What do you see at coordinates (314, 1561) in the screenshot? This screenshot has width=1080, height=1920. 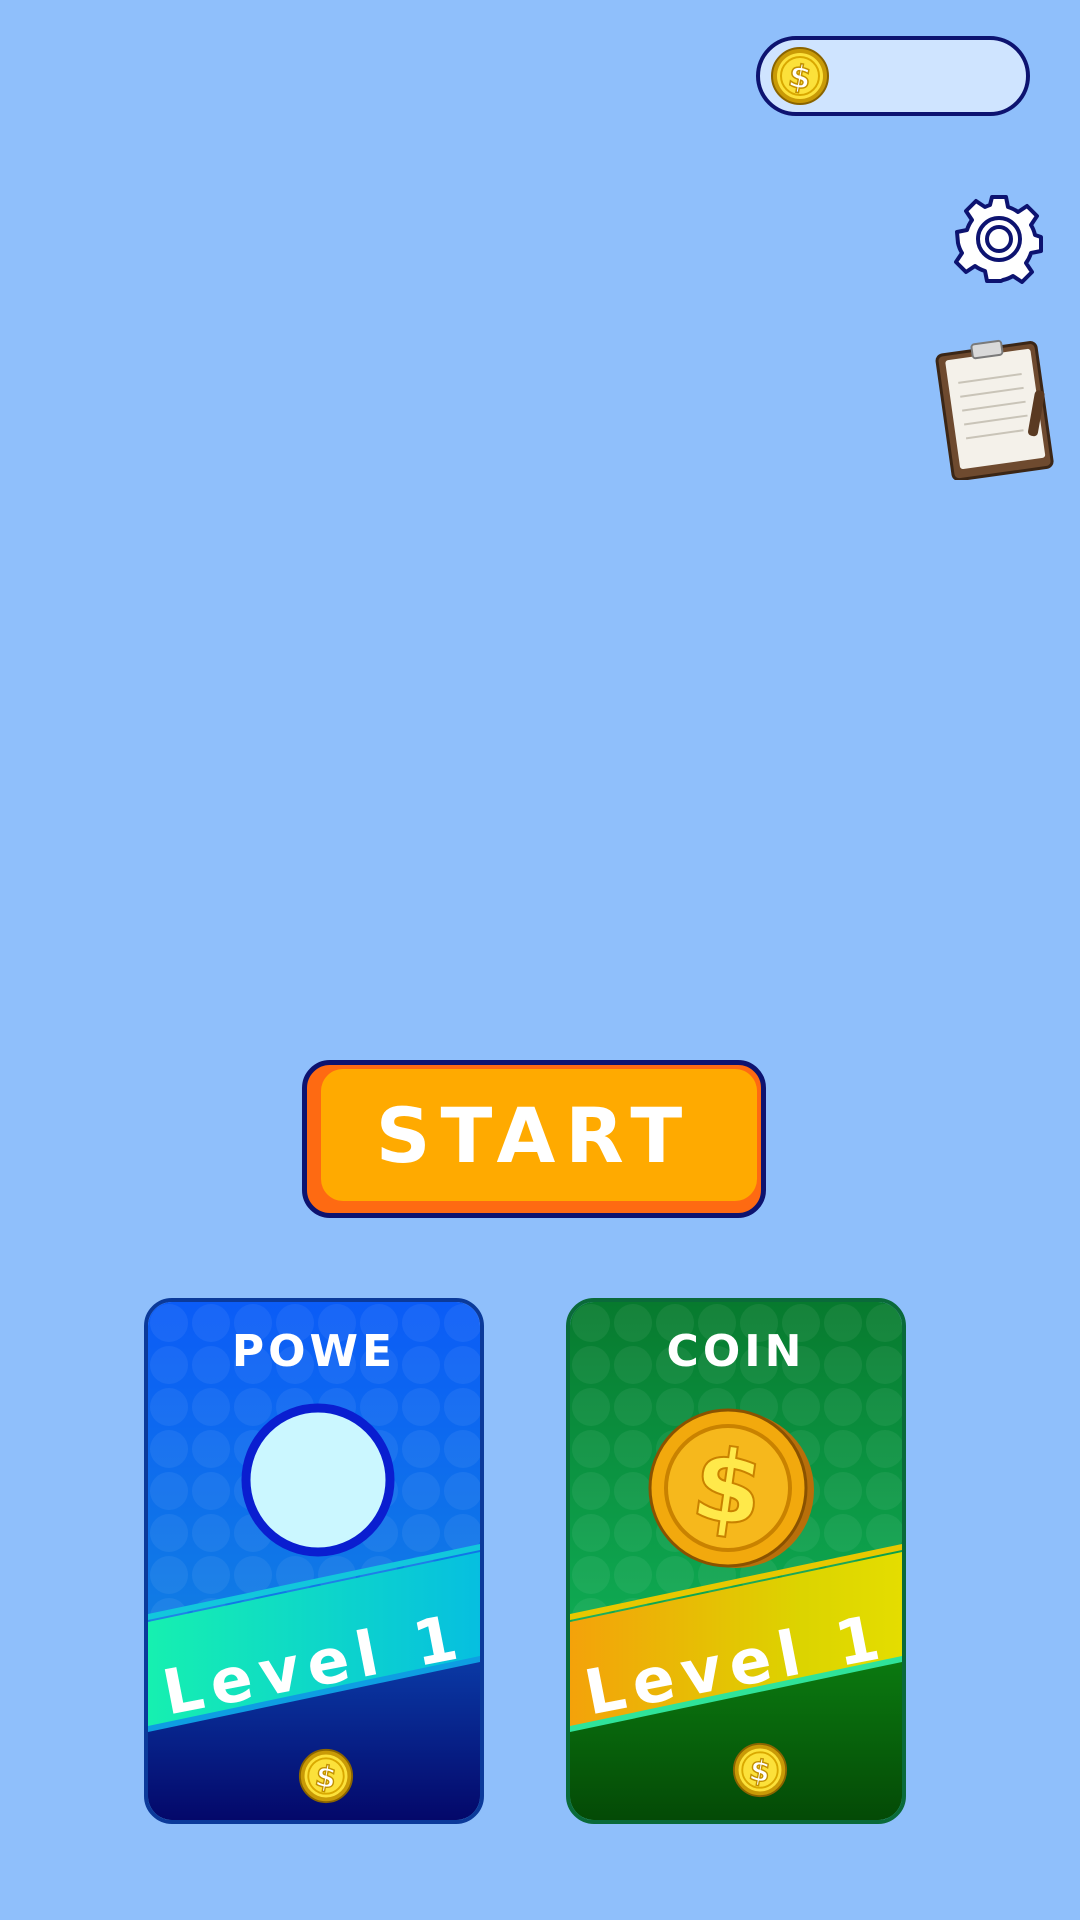 I see `upgrade-card-power: POWE Level 1 $` at bounding box center [314, 1561].